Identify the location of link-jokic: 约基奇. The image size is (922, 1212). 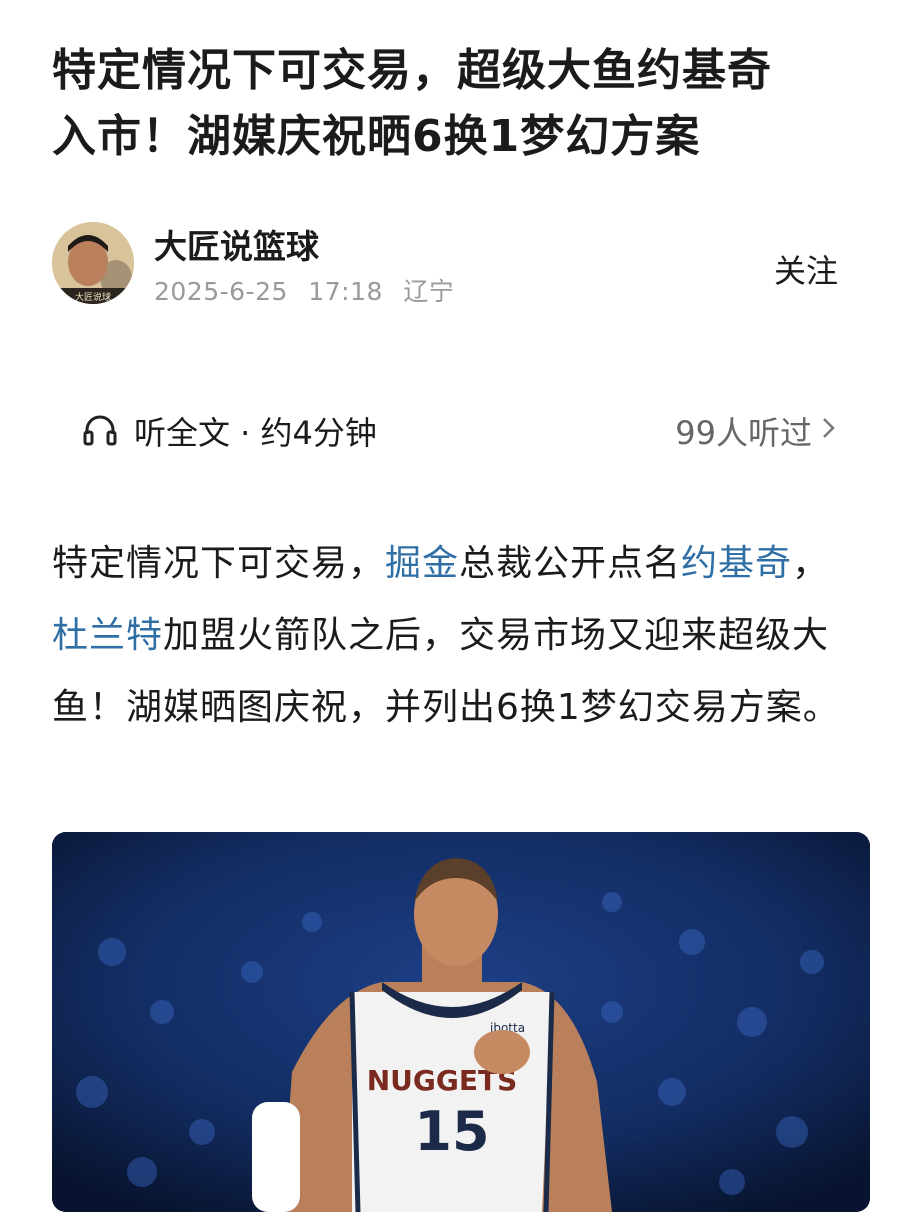
(736, 563).